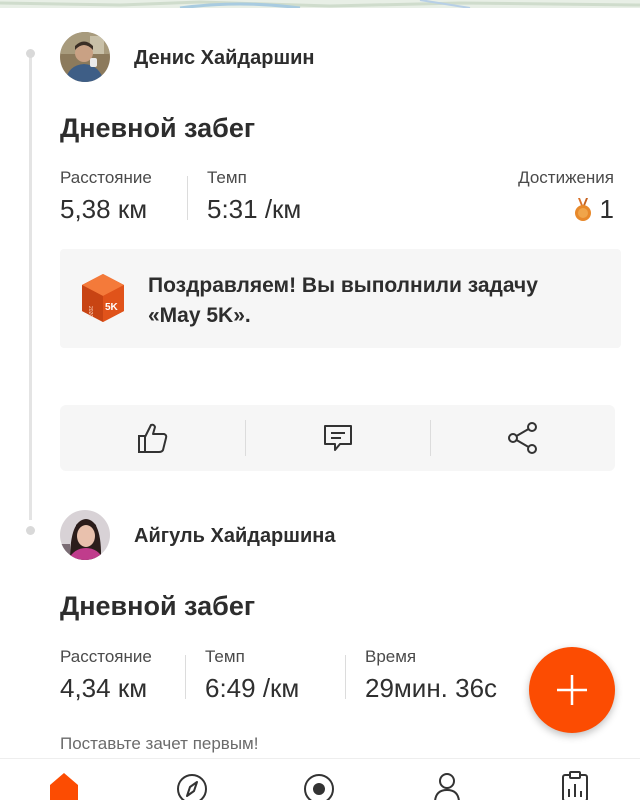 The width and height of the screenshot is (640, 800). I want to click on share-icon, so click(522, 438).